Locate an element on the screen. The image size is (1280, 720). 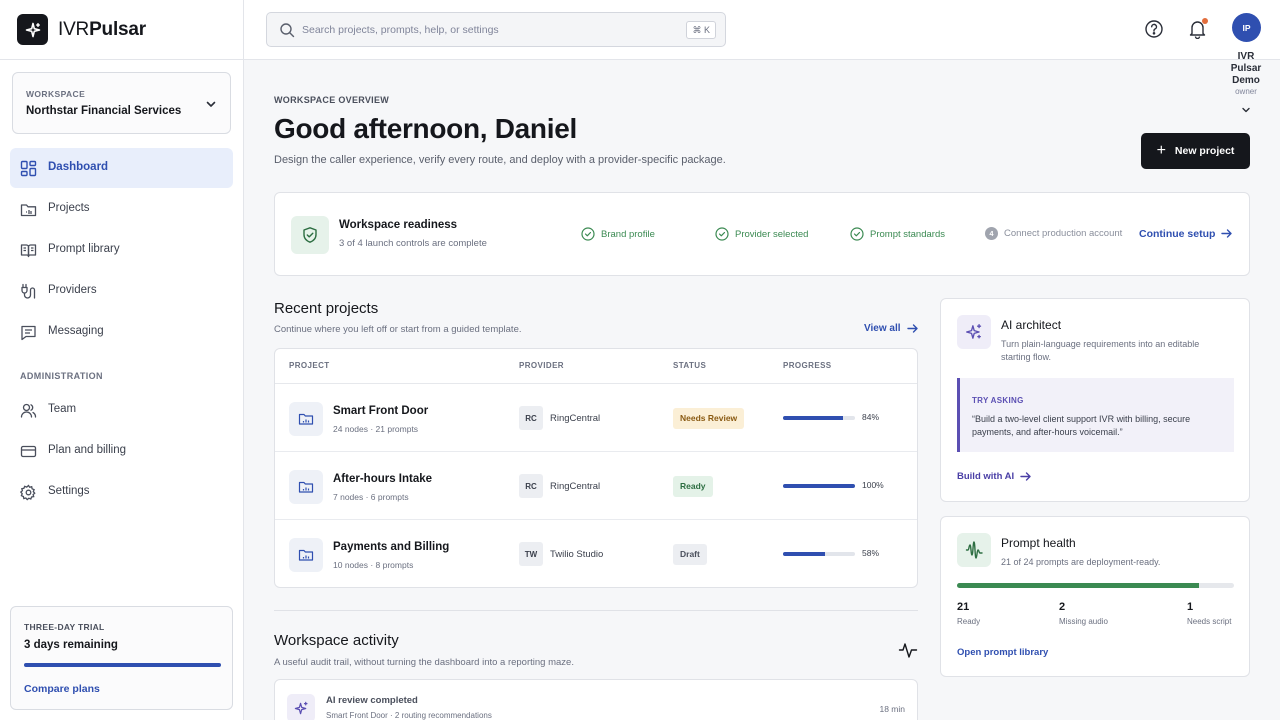
stat-value: 21 is located at coordinates (963, 607).